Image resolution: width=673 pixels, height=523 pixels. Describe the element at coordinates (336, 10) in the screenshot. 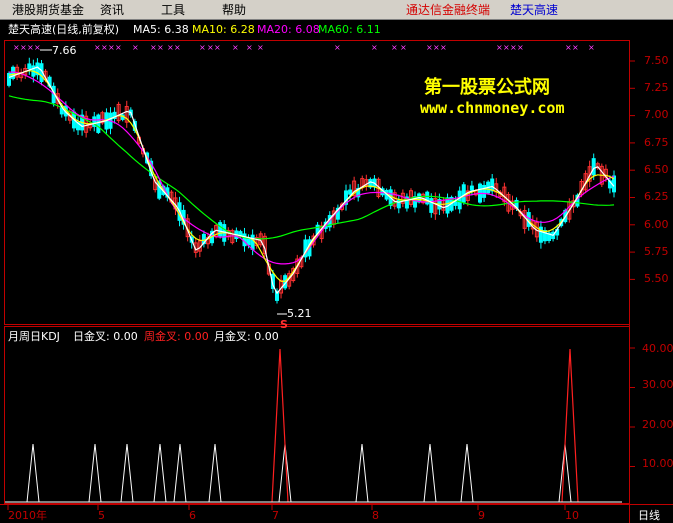

I see `menu-bar: 港股期货基金 资讯 工具 帮助 通达信金融终端 楚天高速` at that location.